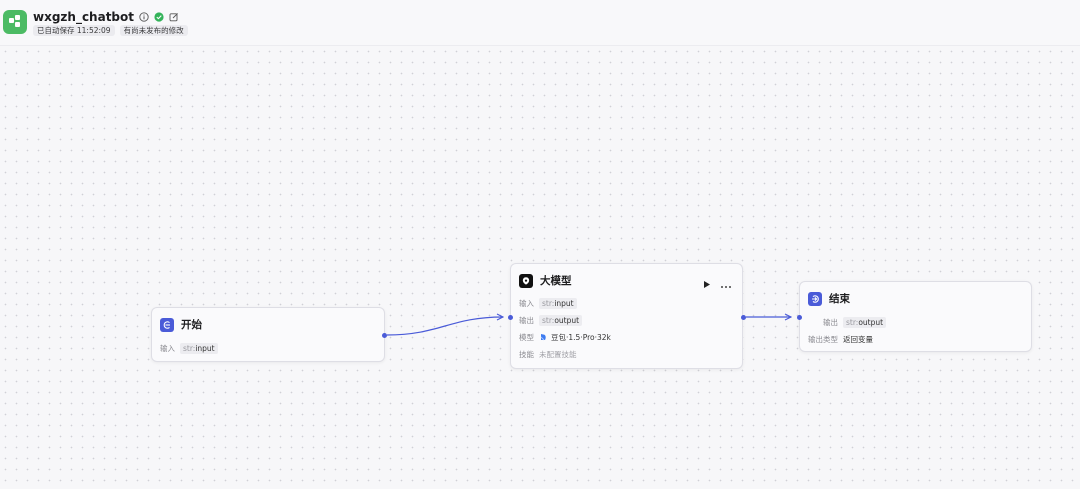 This screenshot has height=489, width=1080. Describe the element at coordinates (558, 303) in the screenshot. I see `llm-input-variable: str:input` at that location.